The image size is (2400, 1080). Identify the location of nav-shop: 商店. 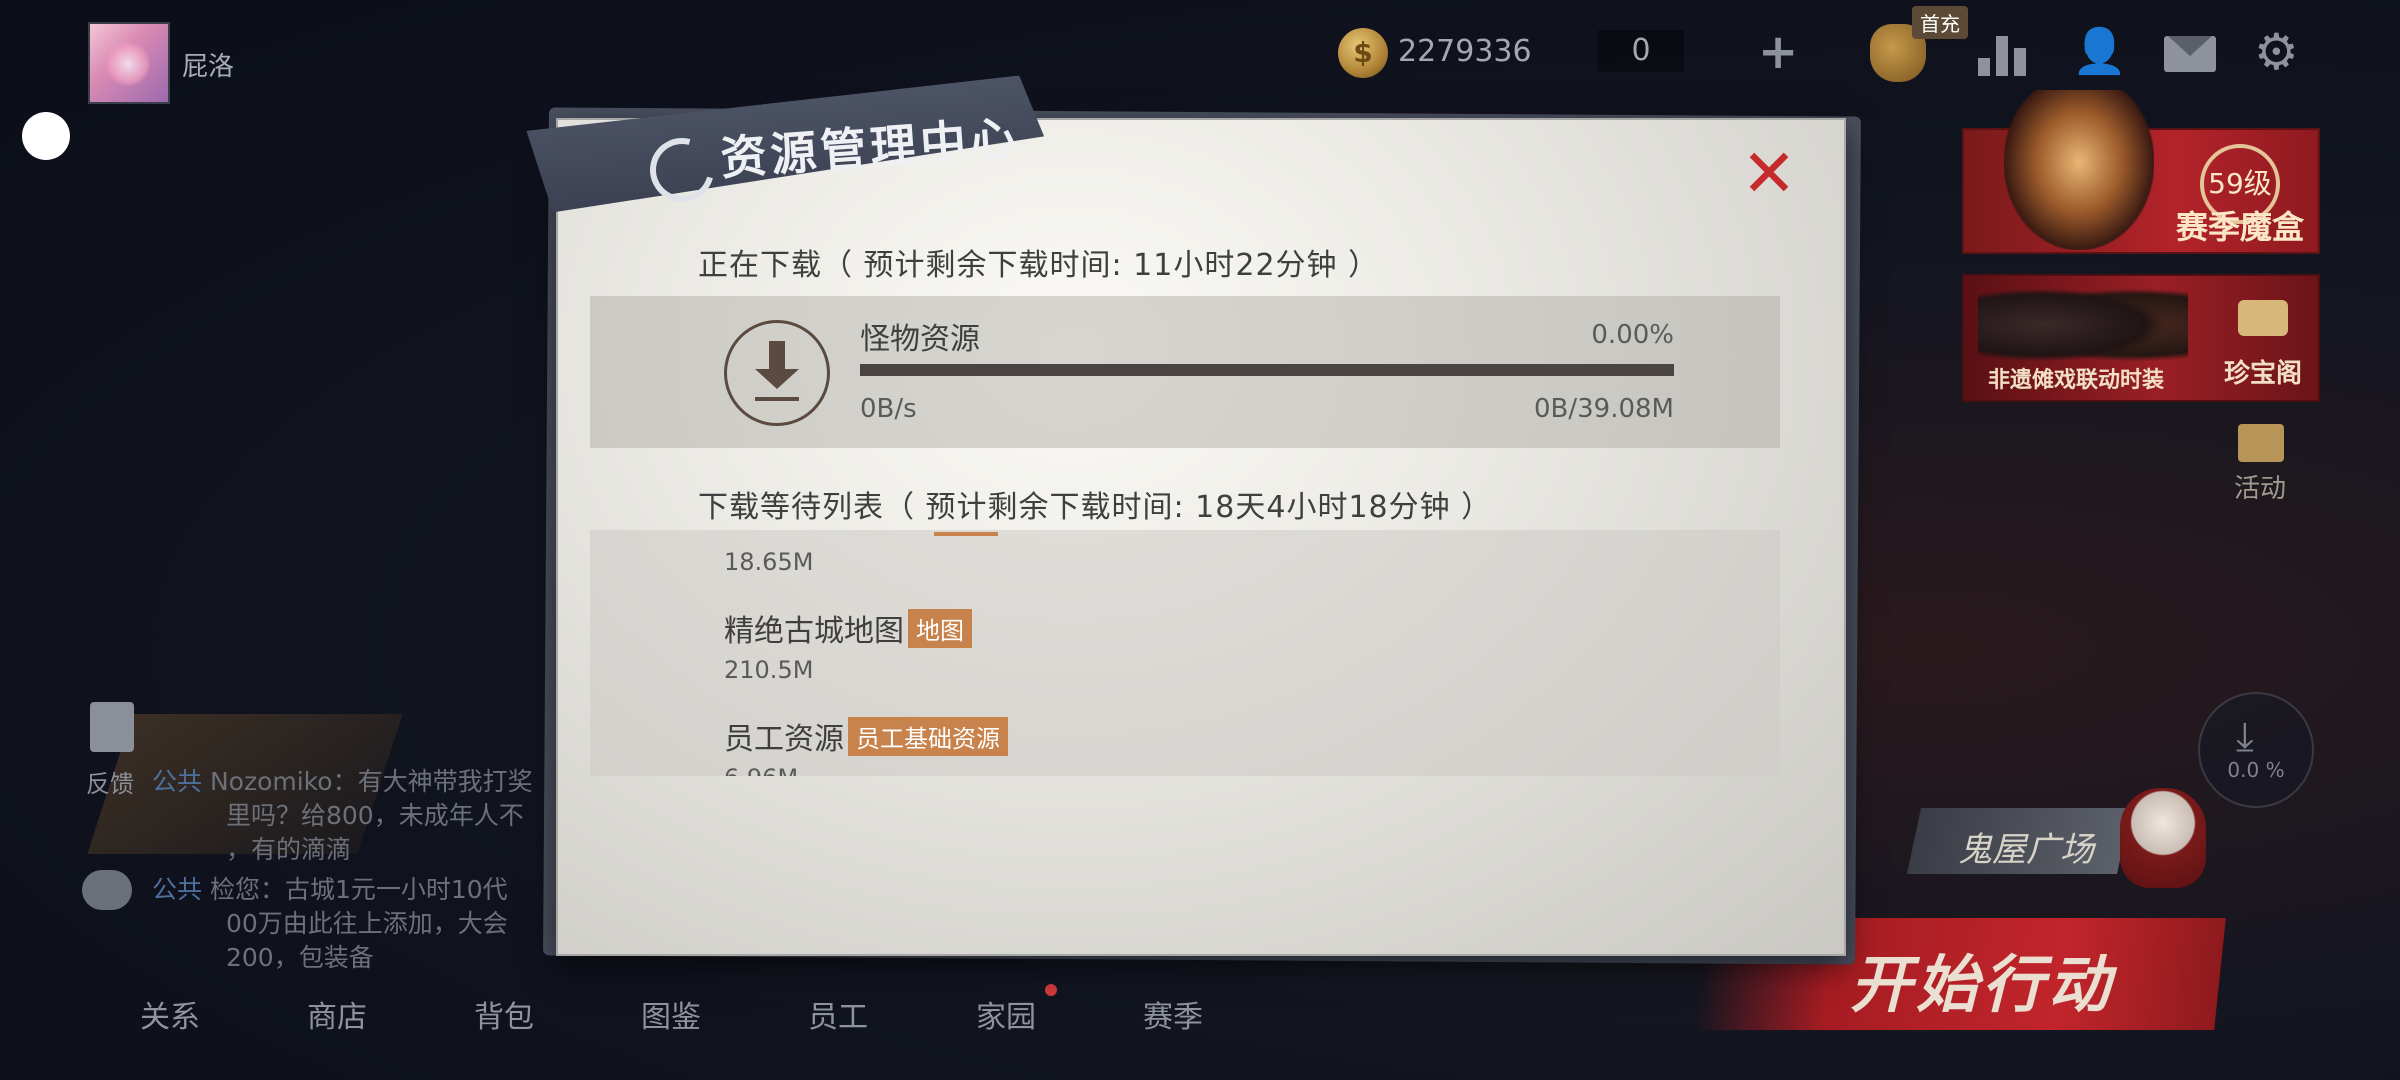
(337, 1014).